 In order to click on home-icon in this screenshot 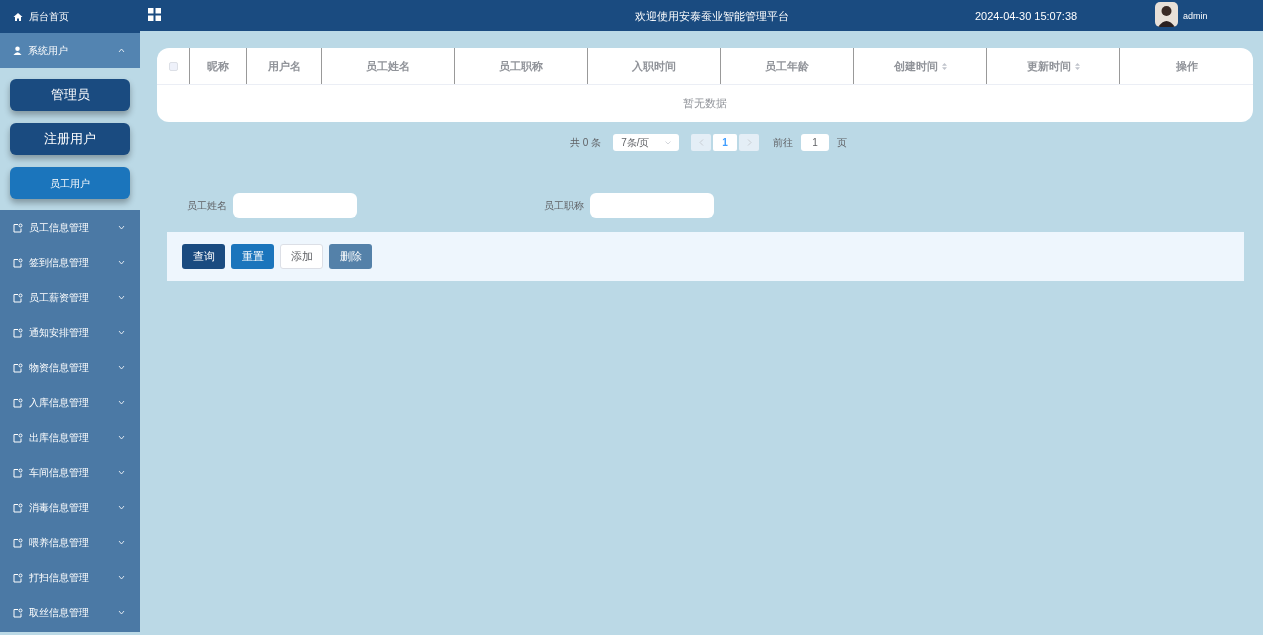, I will do `click(18, 16)`.